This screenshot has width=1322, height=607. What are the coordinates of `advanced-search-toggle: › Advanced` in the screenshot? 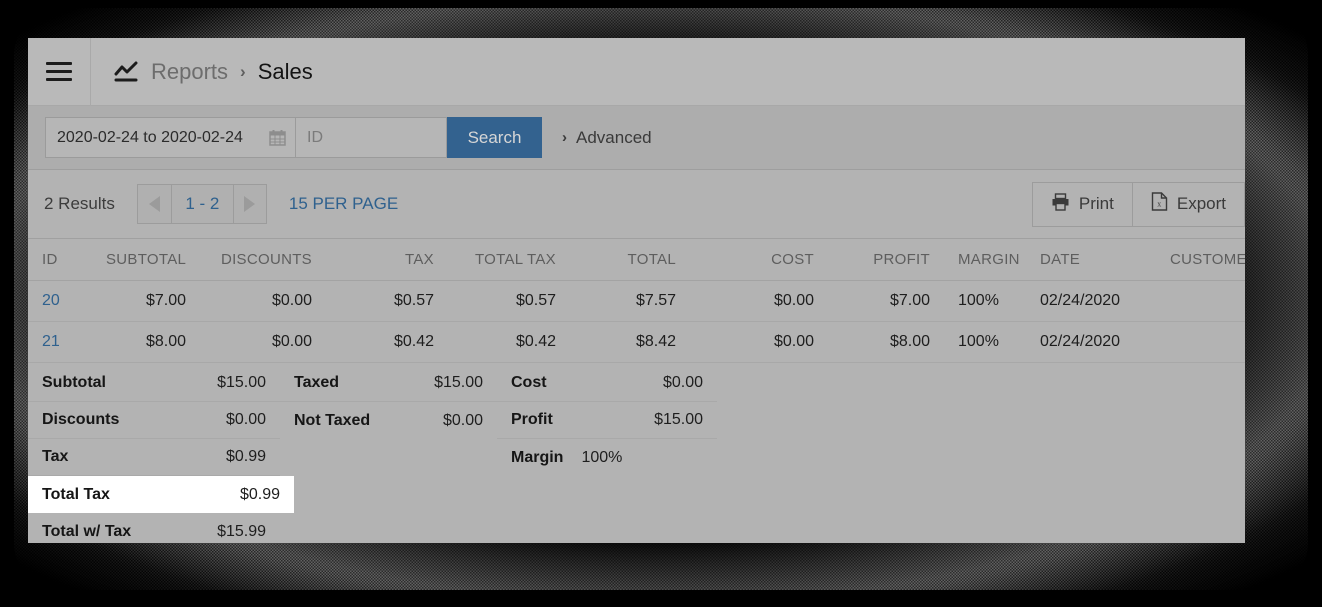 It's located at (607, 138).